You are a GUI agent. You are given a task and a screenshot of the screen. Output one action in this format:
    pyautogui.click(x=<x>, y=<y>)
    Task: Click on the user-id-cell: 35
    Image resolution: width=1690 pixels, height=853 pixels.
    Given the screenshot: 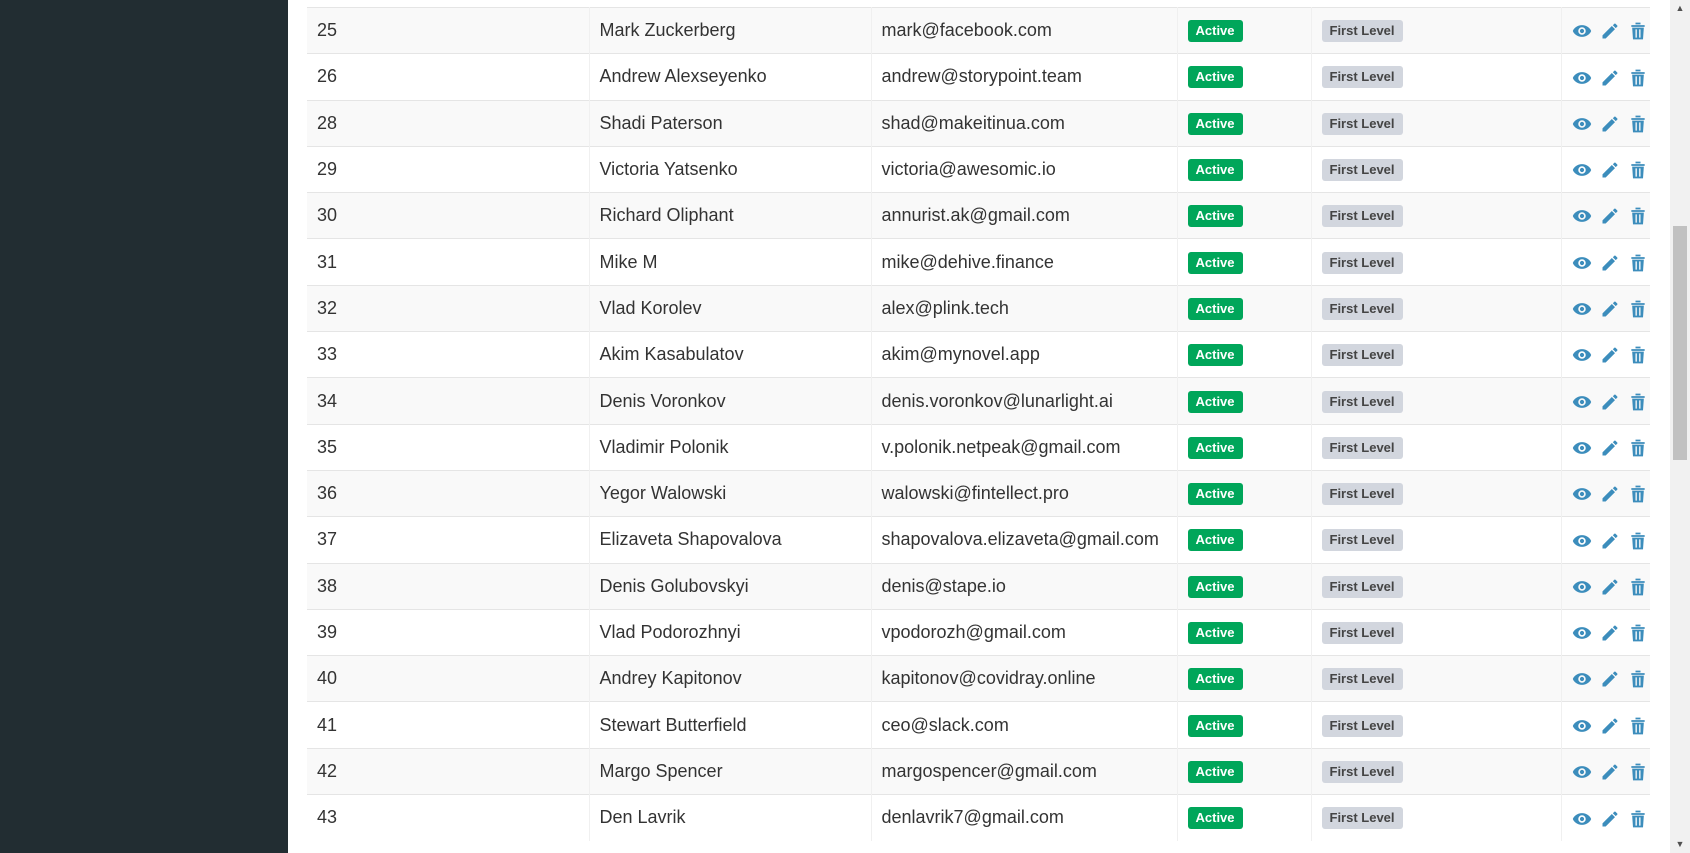 What is the action you would take?
    pyautogui.click(x=448, y=447)
    